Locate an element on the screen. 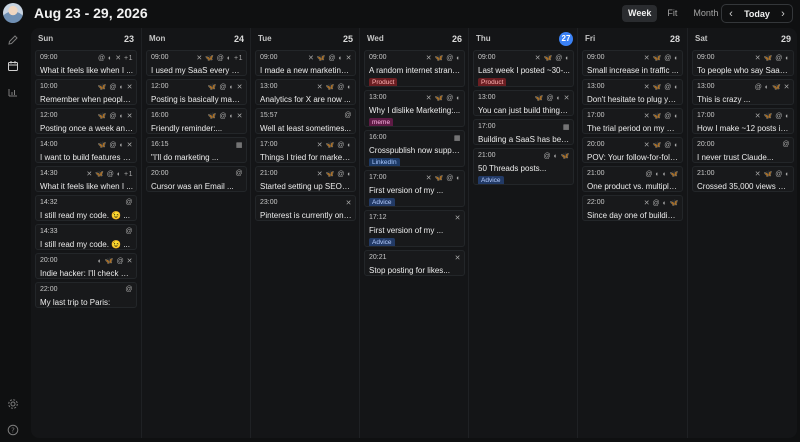 Image resolution: width=800 pixels, height=442 pixels. analytics-icon is located at coordinates (13, 92).